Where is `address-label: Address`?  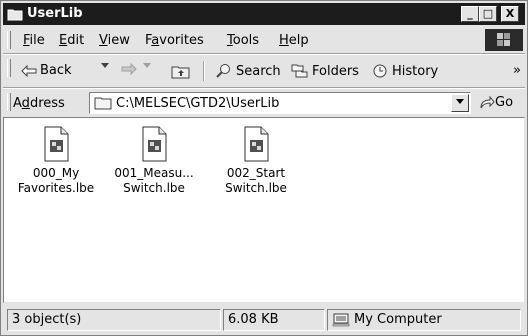
address-label: Address is located at coordinates (39, 103).